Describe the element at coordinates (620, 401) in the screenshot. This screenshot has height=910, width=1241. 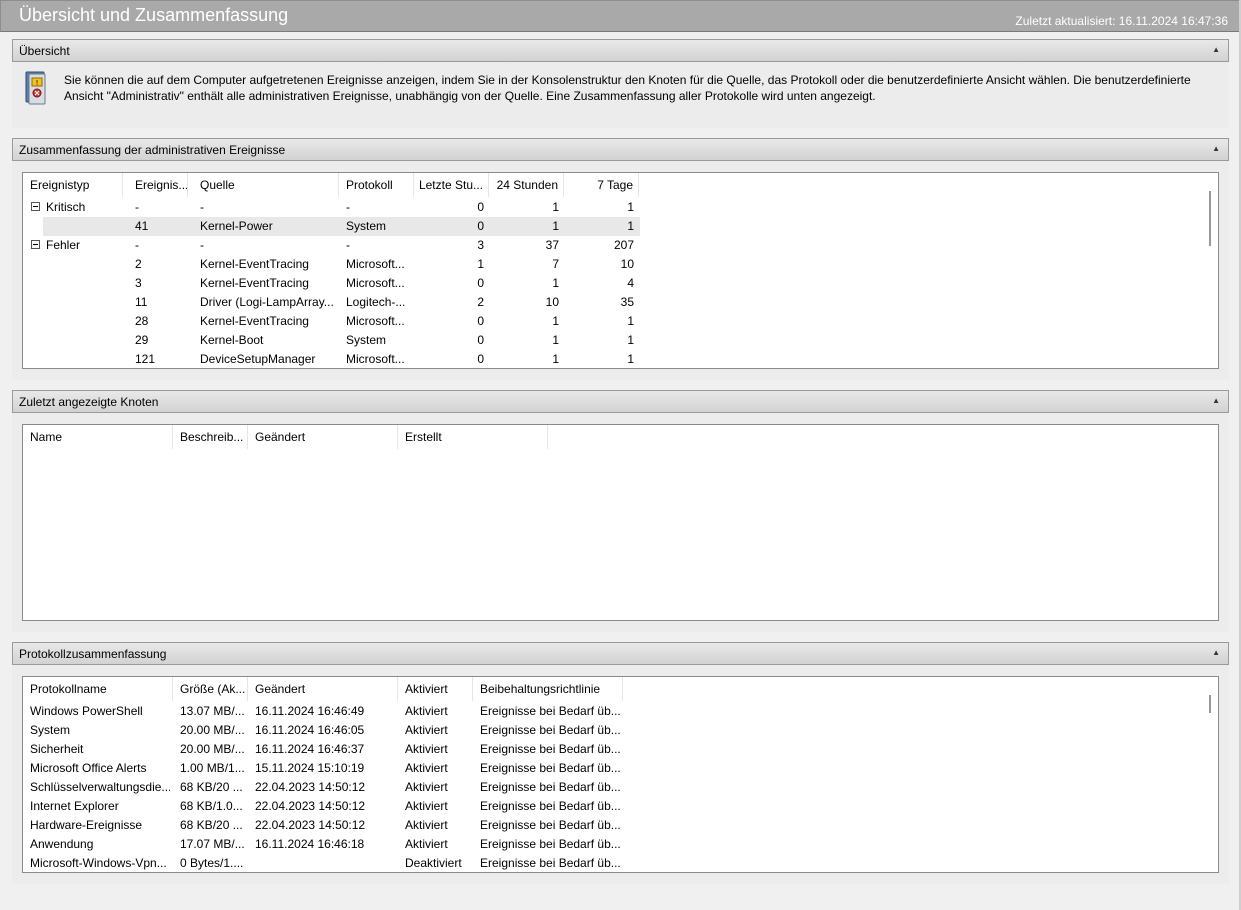
I see `recent-nodes-header: Zuletzt angezeigte Knoten ▲` at that location.